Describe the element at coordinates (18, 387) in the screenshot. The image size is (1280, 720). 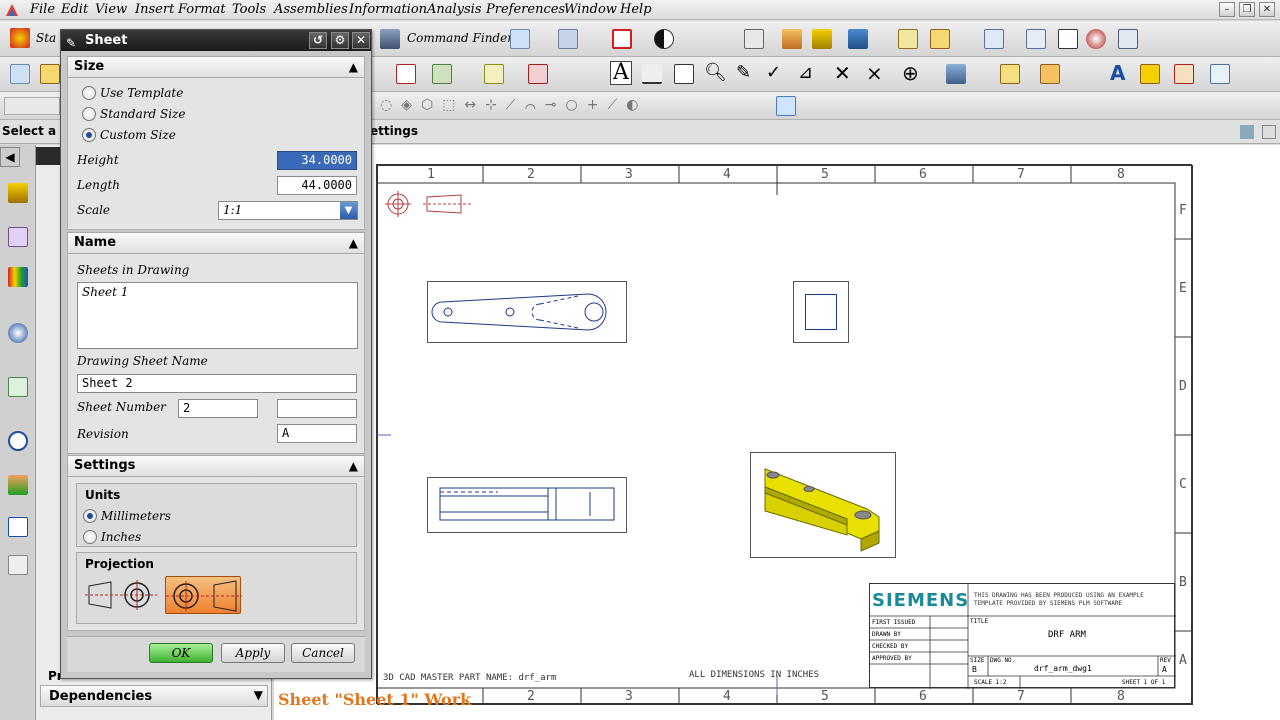
I see `reuse-library-icon` at that location.